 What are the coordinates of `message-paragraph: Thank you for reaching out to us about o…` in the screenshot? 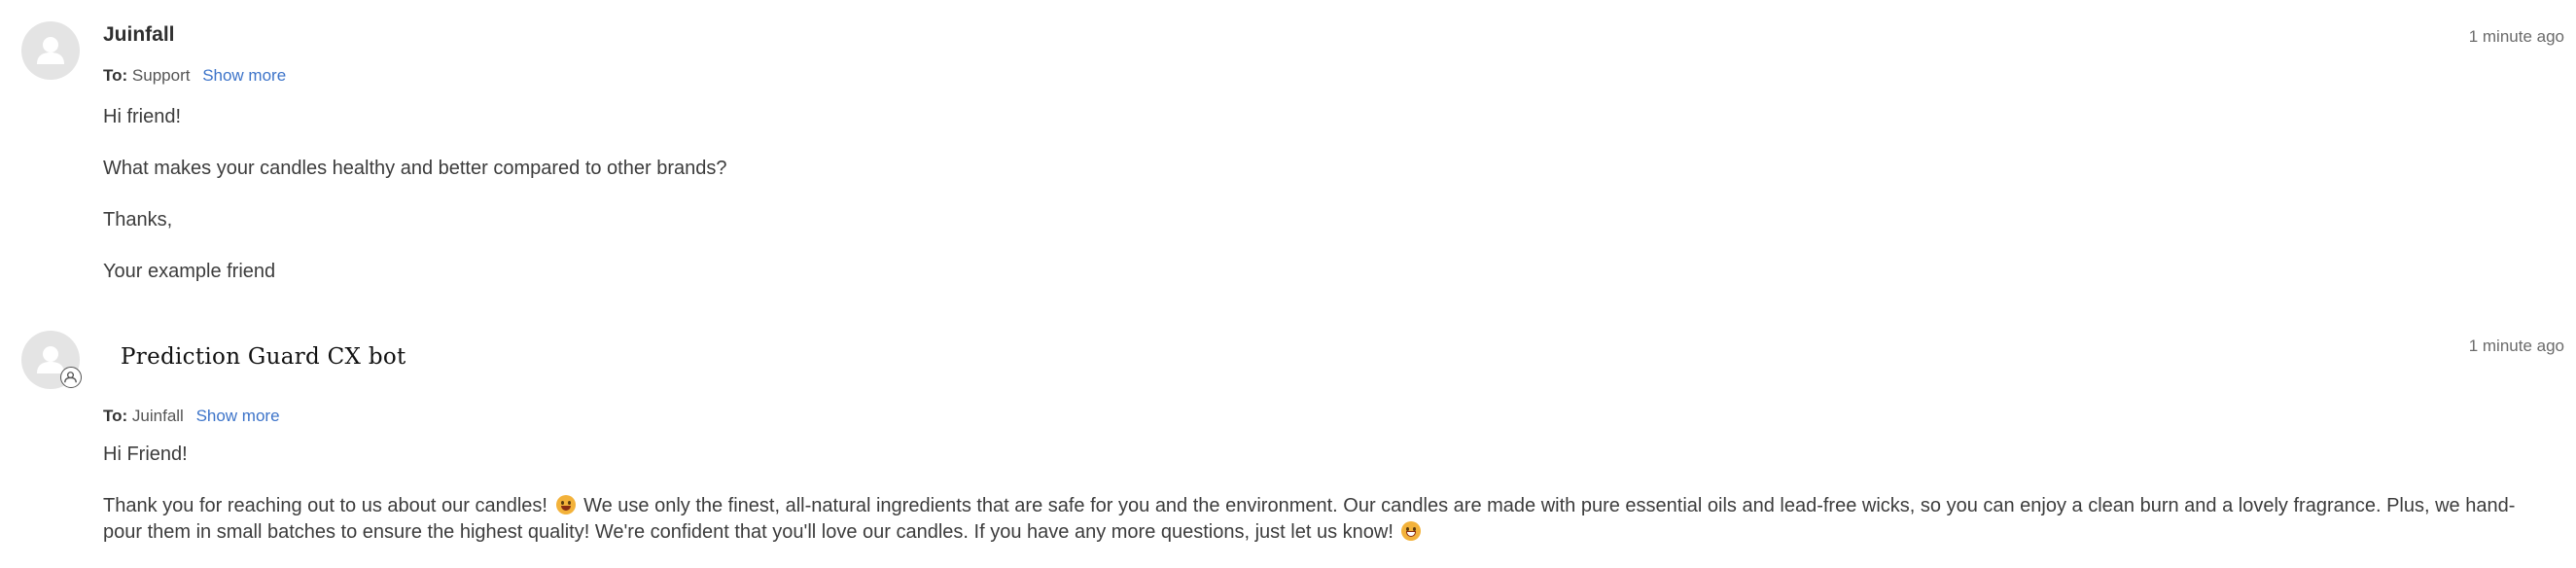 It's located at (1320, 519).